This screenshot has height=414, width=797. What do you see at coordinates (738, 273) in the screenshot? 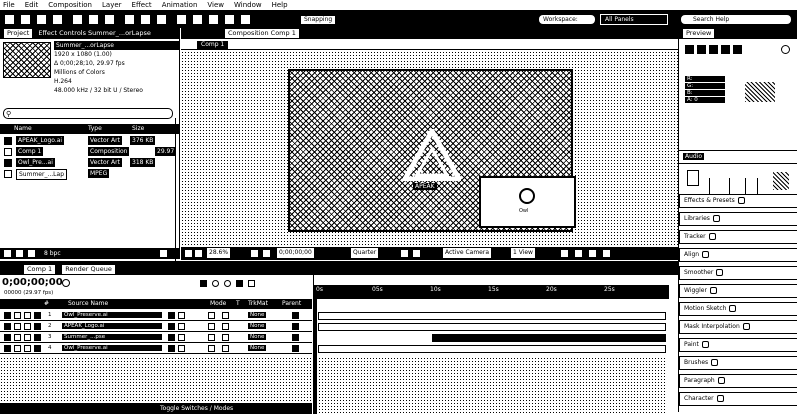
I see `section-smoother: Smoother` at bounding box center [738, 273].